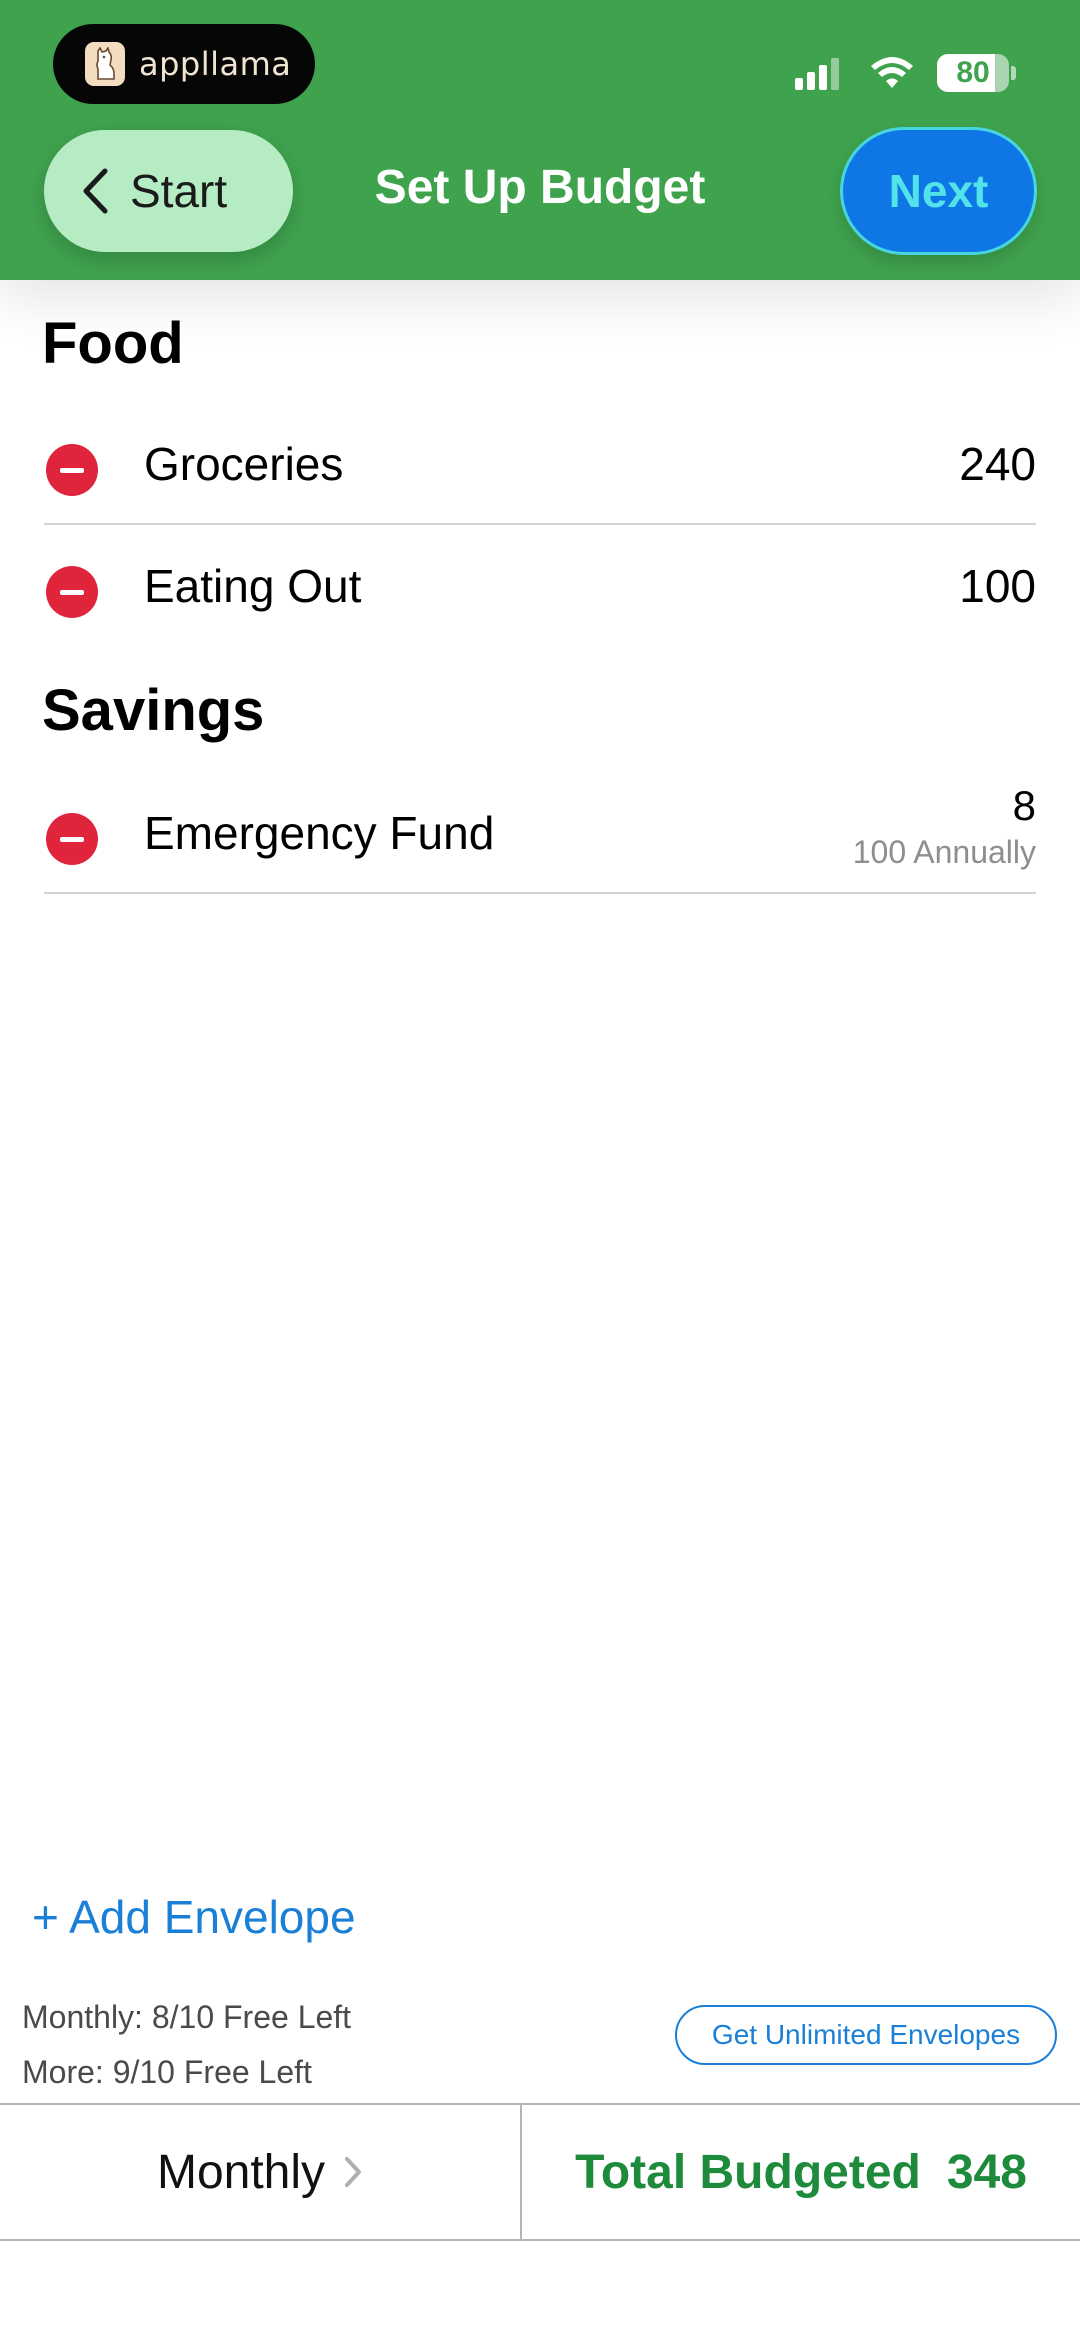 The height and width of the screenshot is (2336, 1080). What do you see at coordinates (241, 2172) in the screenshot?
I see `period-label: Monthly` at bounding box center [241, 2172].